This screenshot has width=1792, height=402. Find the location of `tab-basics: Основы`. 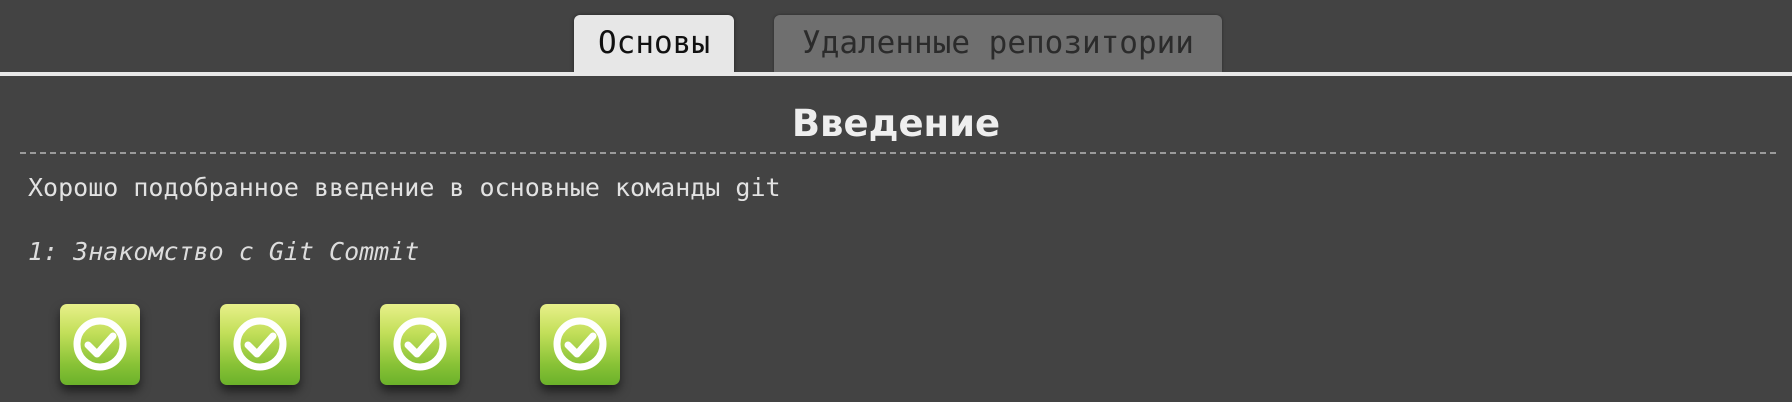

tab-basics: Основы is located at coordinates (654, 44).